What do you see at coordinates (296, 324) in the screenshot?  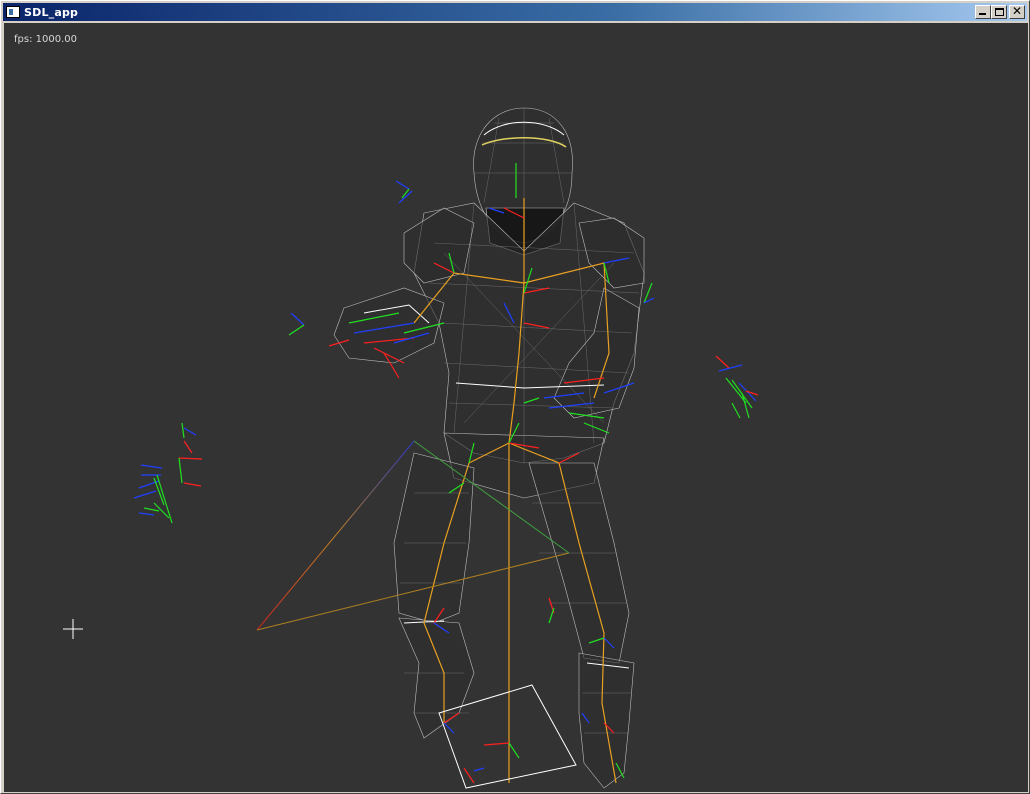 I see `axes-floating-left` at bounding box center [296, 324].